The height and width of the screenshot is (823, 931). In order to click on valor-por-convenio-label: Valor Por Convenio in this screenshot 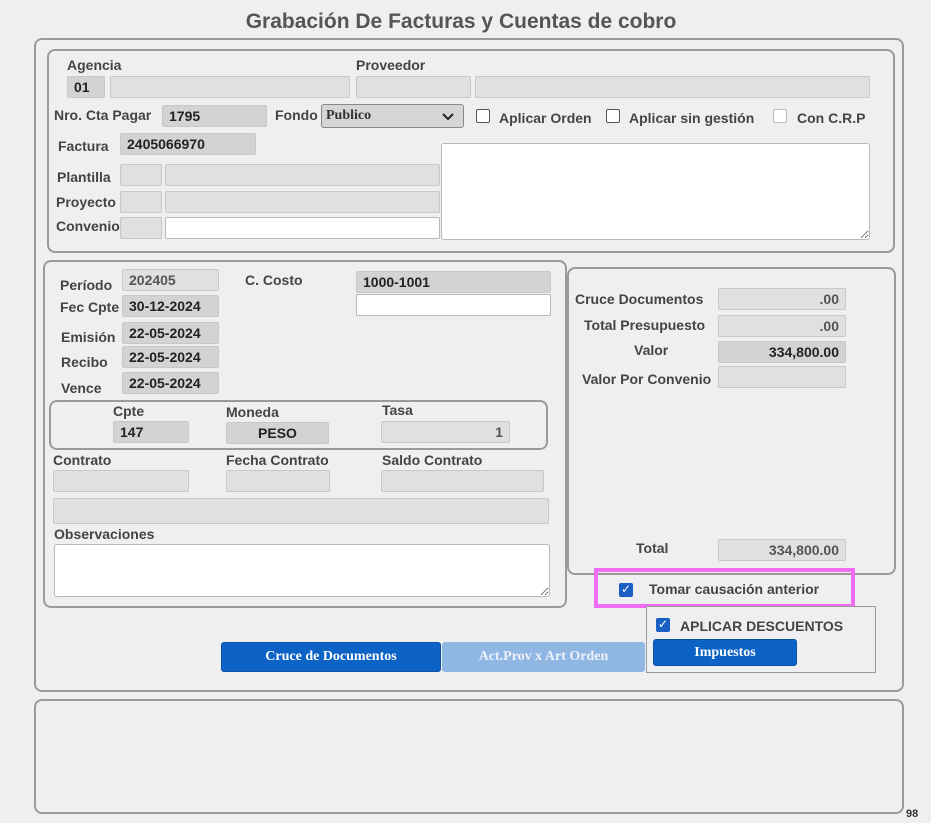, I will do `click(647, 379)`.